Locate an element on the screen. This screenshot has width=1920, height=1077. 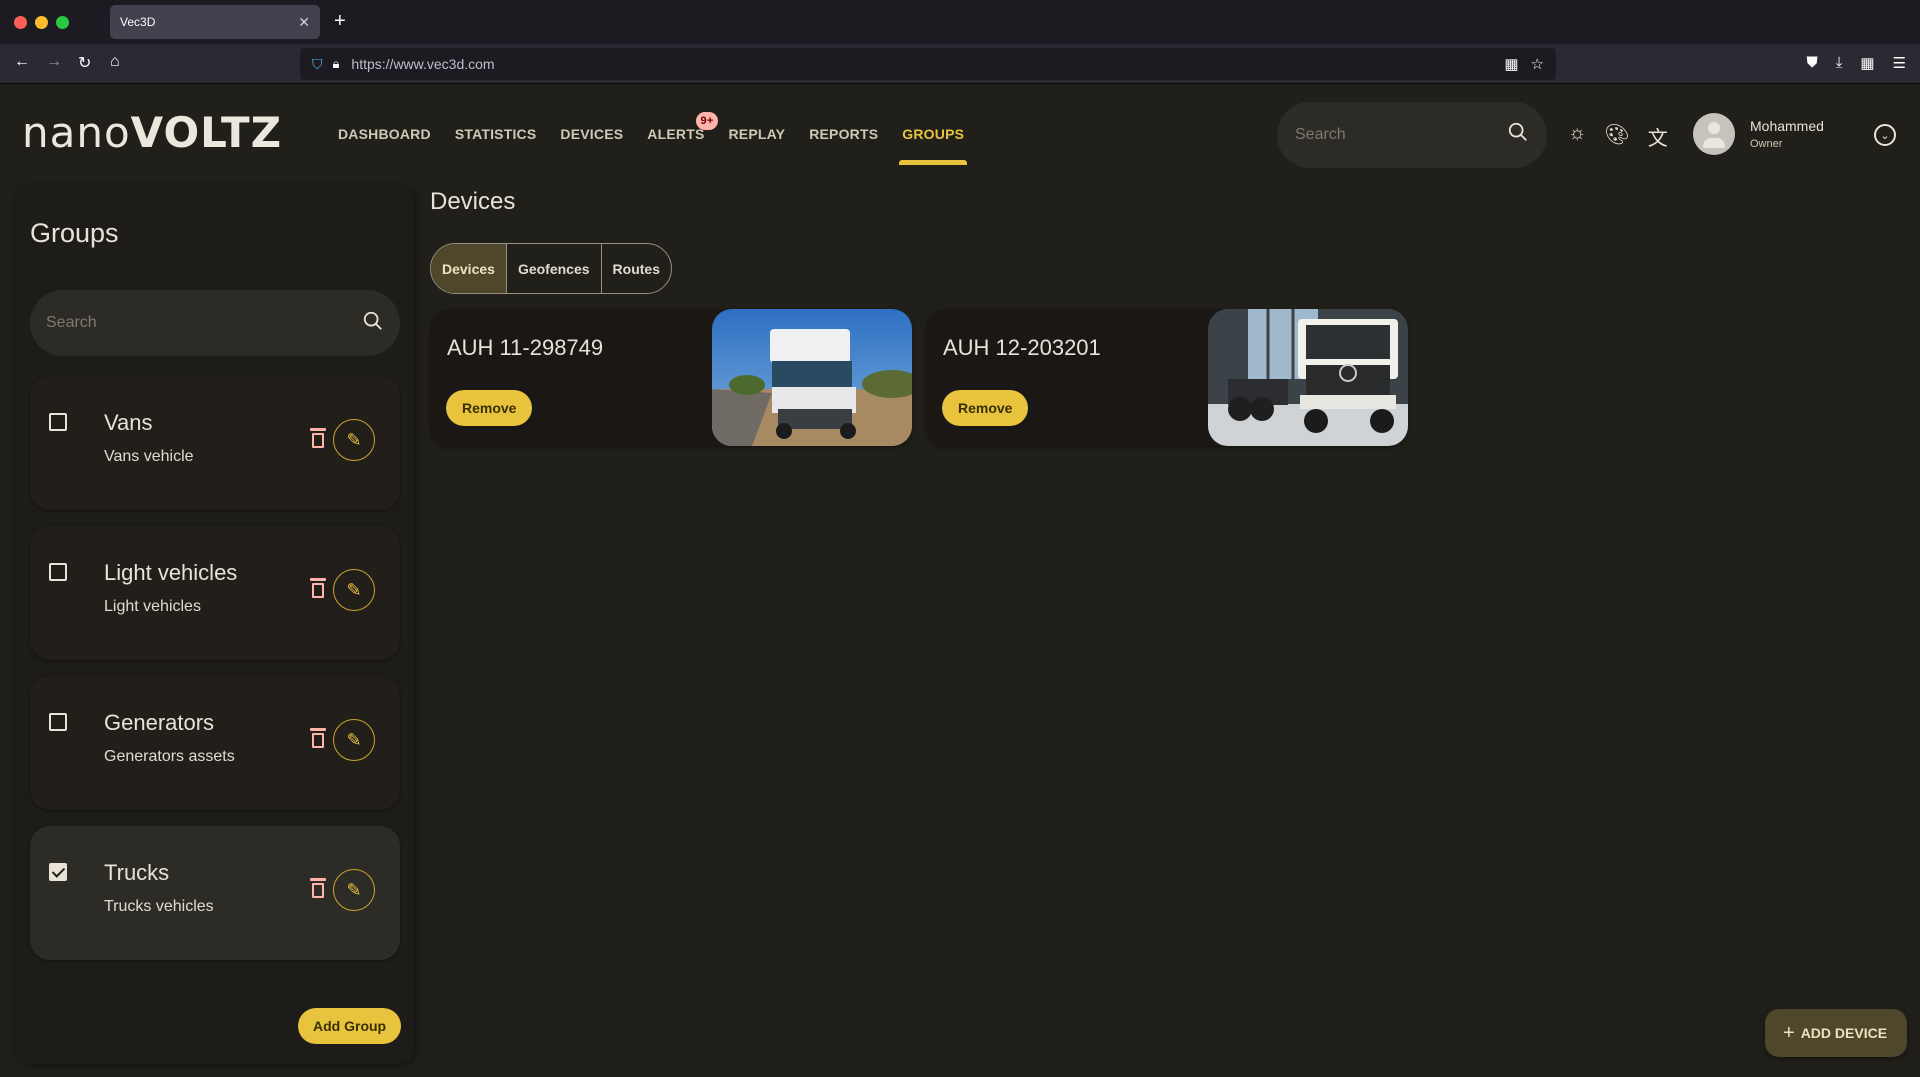
logo-suffix: VOLTZ is located at coordinates (206, 132).